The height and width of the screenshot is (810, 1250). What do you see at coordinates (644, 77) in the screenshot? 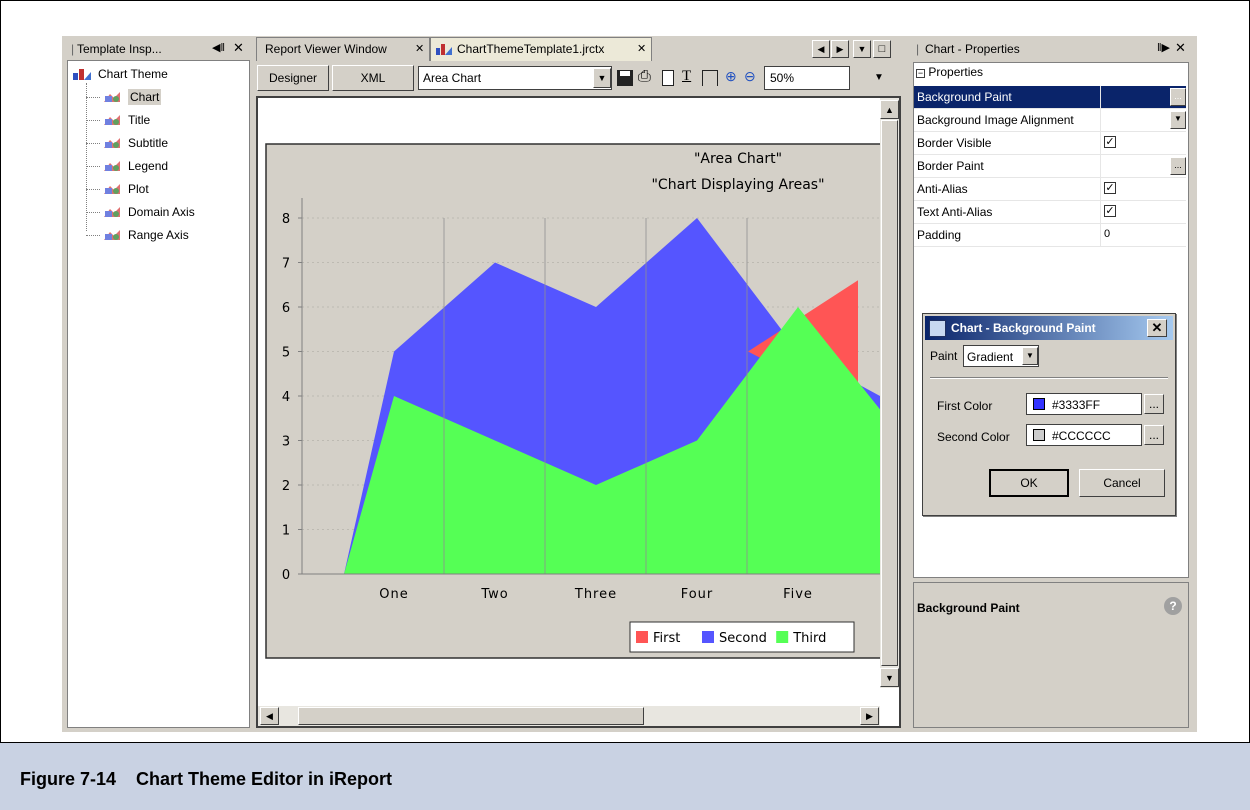
I see `print-icon: ⎙` at bounding box center [644, 77].